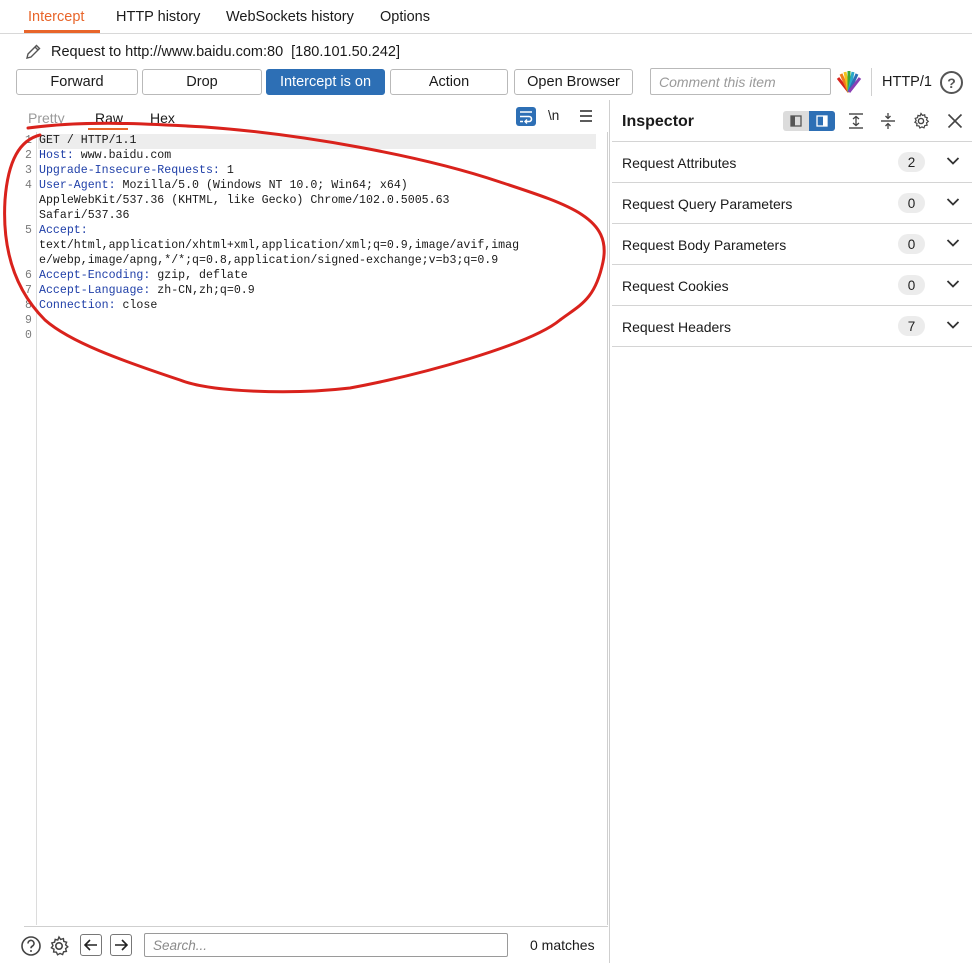  I want to click on help-icon: ?, so click(951, 82).